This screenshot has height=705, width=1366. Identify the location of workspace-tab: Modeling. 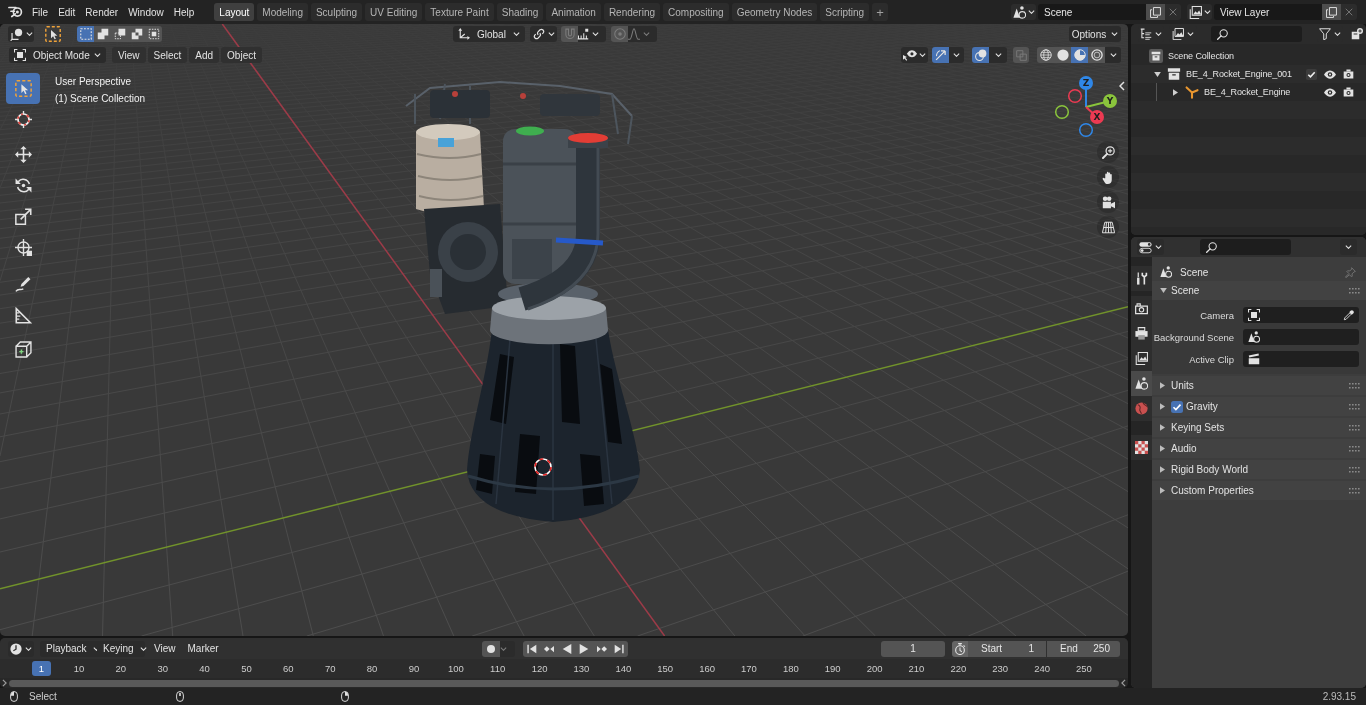
(282, 12).